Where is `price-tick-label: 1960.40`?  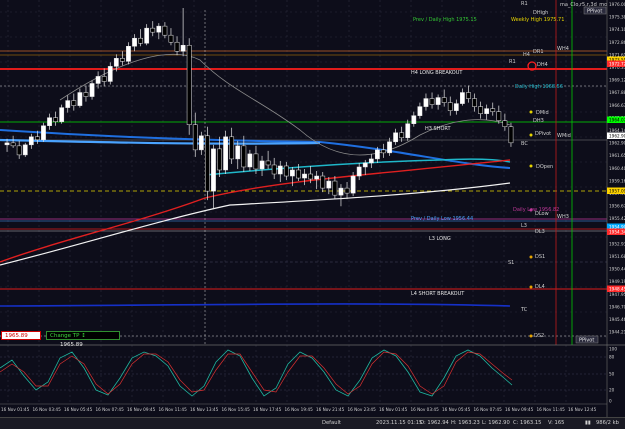 price-tick-label: 1960.40 is located at coordinates (617, 168).